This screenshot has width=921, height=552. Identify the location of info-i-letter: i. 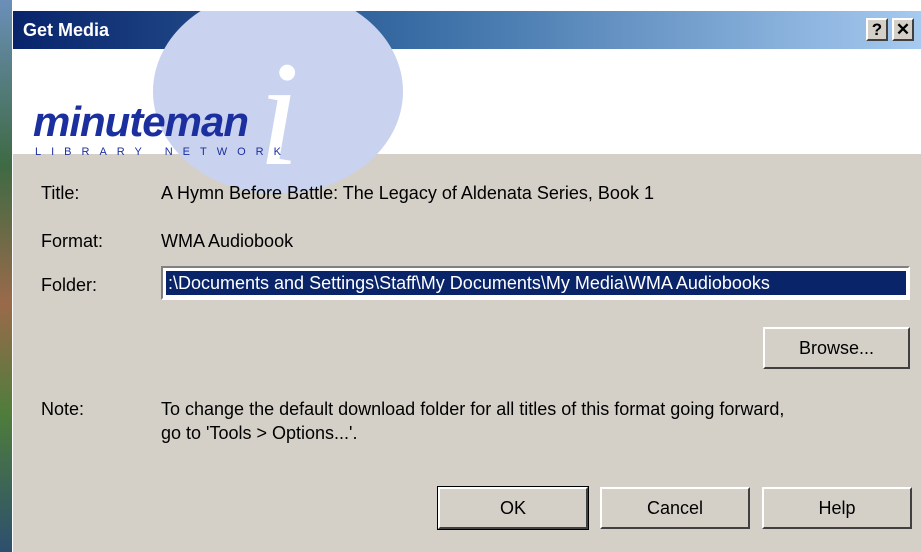
(279, 114).